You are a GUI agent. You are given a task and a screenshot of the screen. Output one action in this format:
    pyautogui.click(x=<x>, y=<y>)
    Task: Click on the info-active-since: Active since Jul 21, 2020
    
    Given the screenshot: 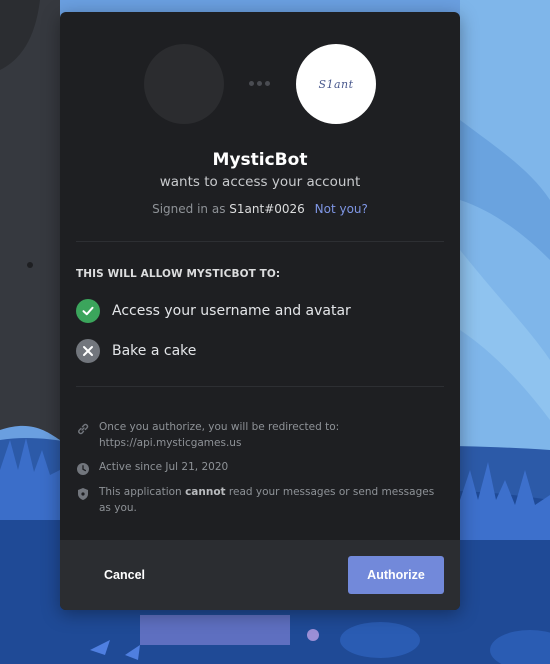 What is the action you would take?
    pyautogui.click(x=261, y=467)
    